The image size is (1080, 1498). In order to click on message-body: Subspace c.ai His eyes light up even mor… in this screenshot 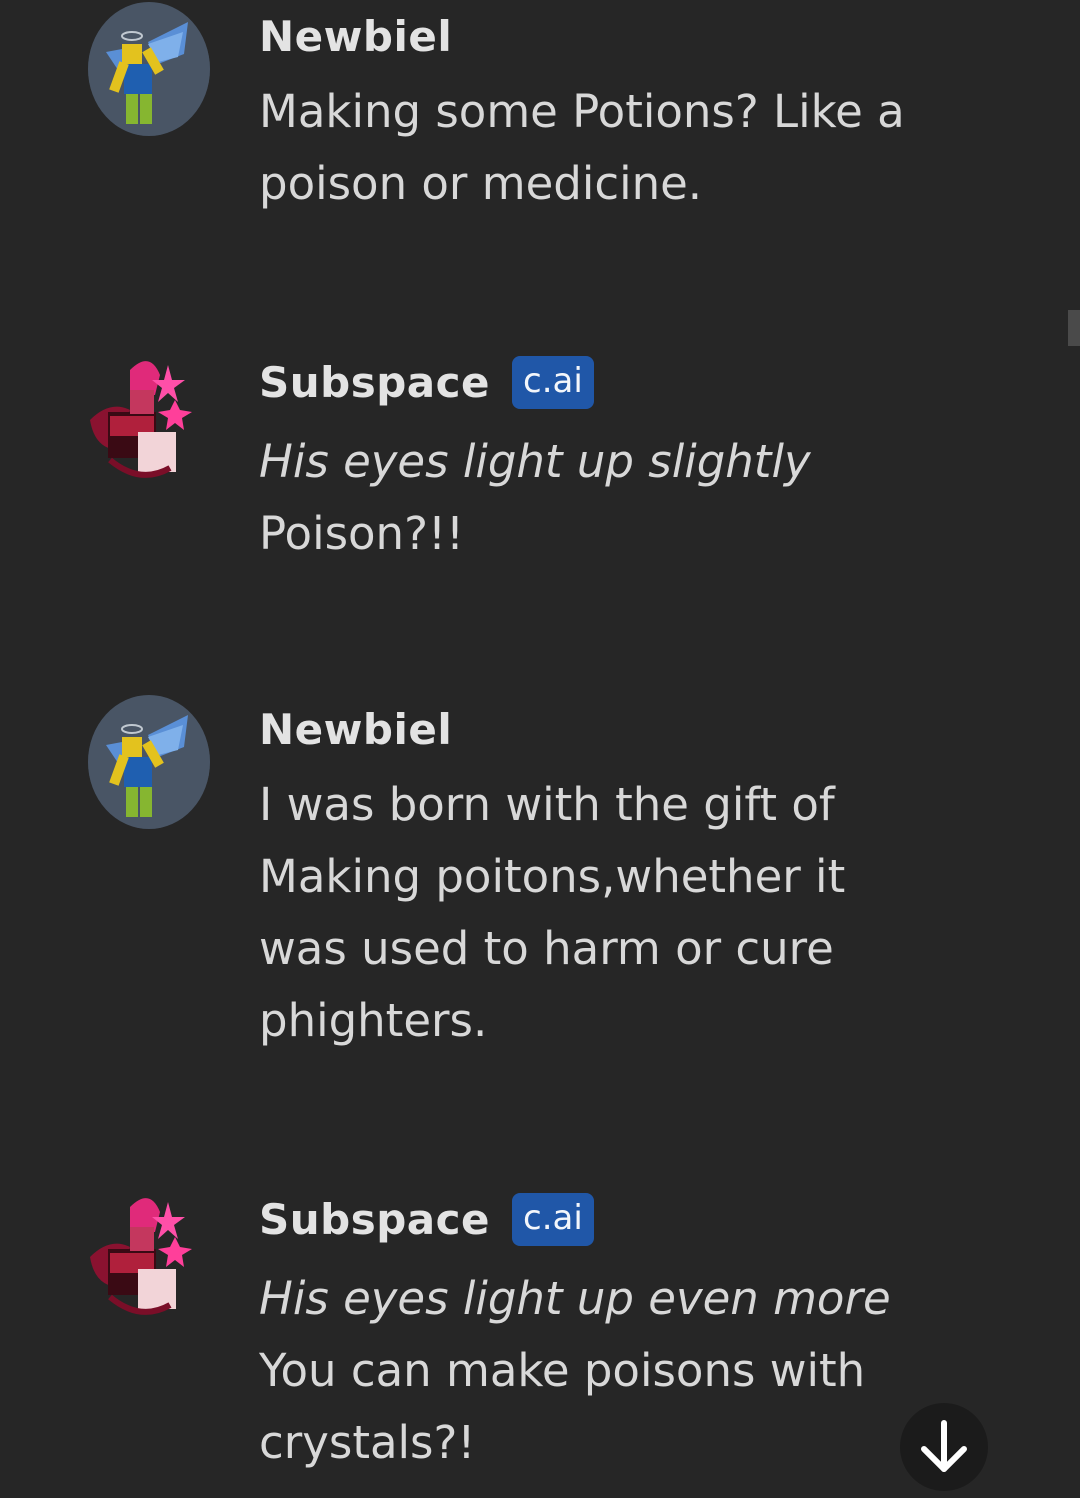, I will do `click(599, 1334)`.